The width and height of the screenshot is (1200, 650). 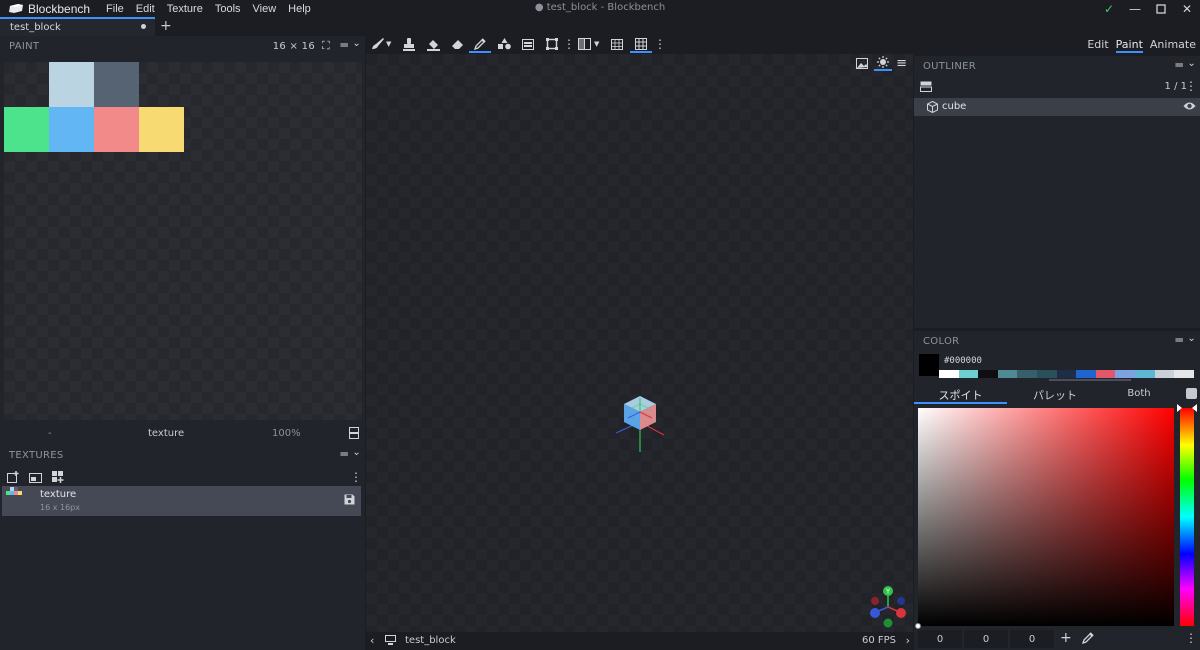 What do you see at coordinates (1139, 394) in the screenshot?
I see `tab-both: Both` at bounding box center [1139, 394].